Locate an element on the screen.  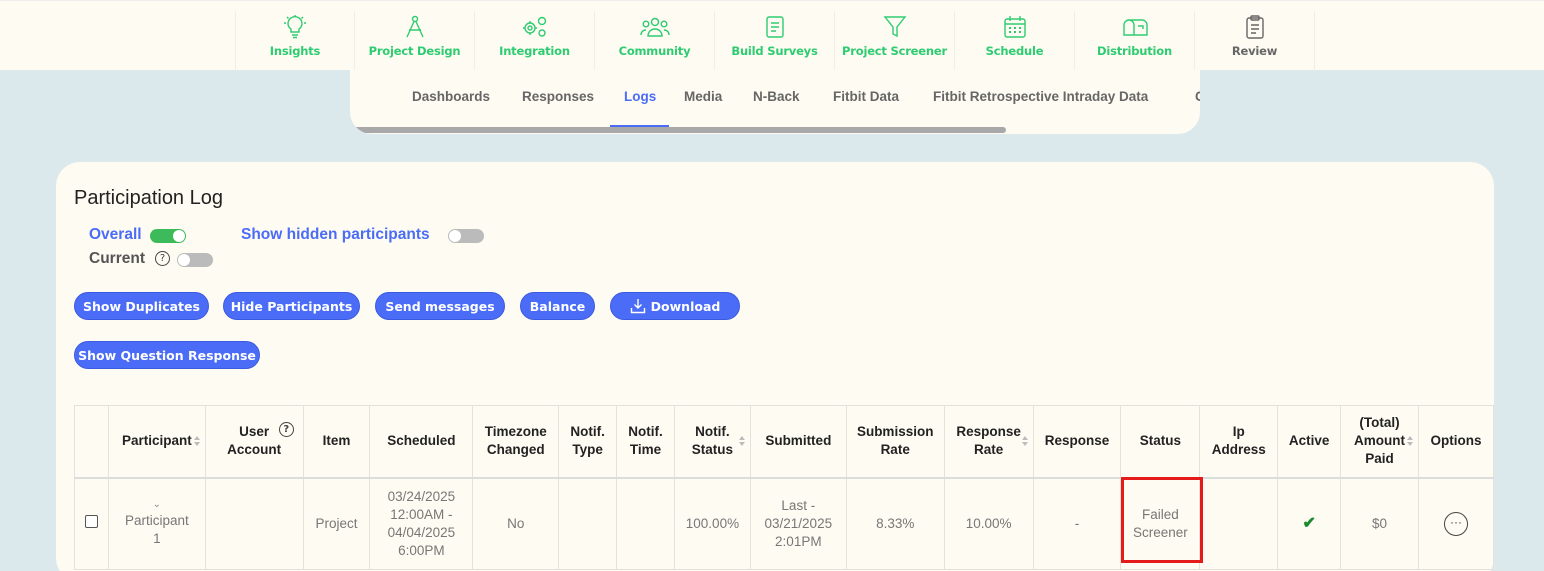
nav-label: Build Surveys is located at coordinates (774, 51).